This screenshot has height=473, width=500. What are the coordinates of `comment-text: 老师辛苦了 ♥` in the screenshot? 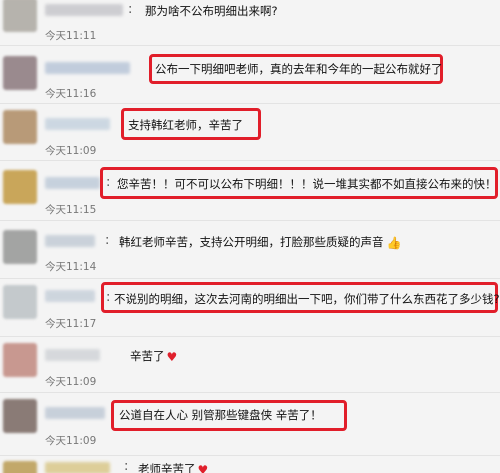 It's located at (173, 467).